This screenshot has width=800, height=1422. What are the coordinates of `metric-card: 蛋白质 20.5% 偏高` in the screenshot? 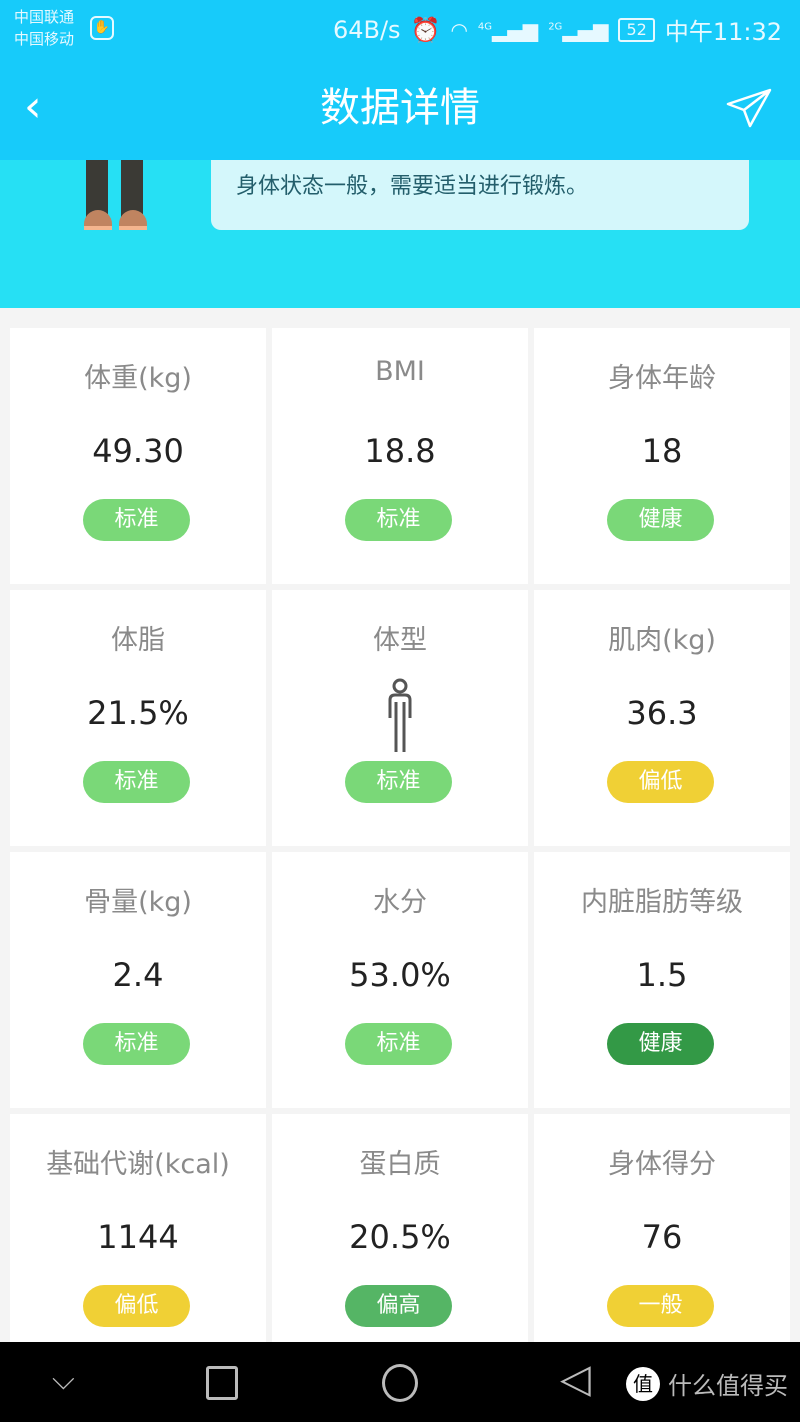 It's located at (400, 1242).